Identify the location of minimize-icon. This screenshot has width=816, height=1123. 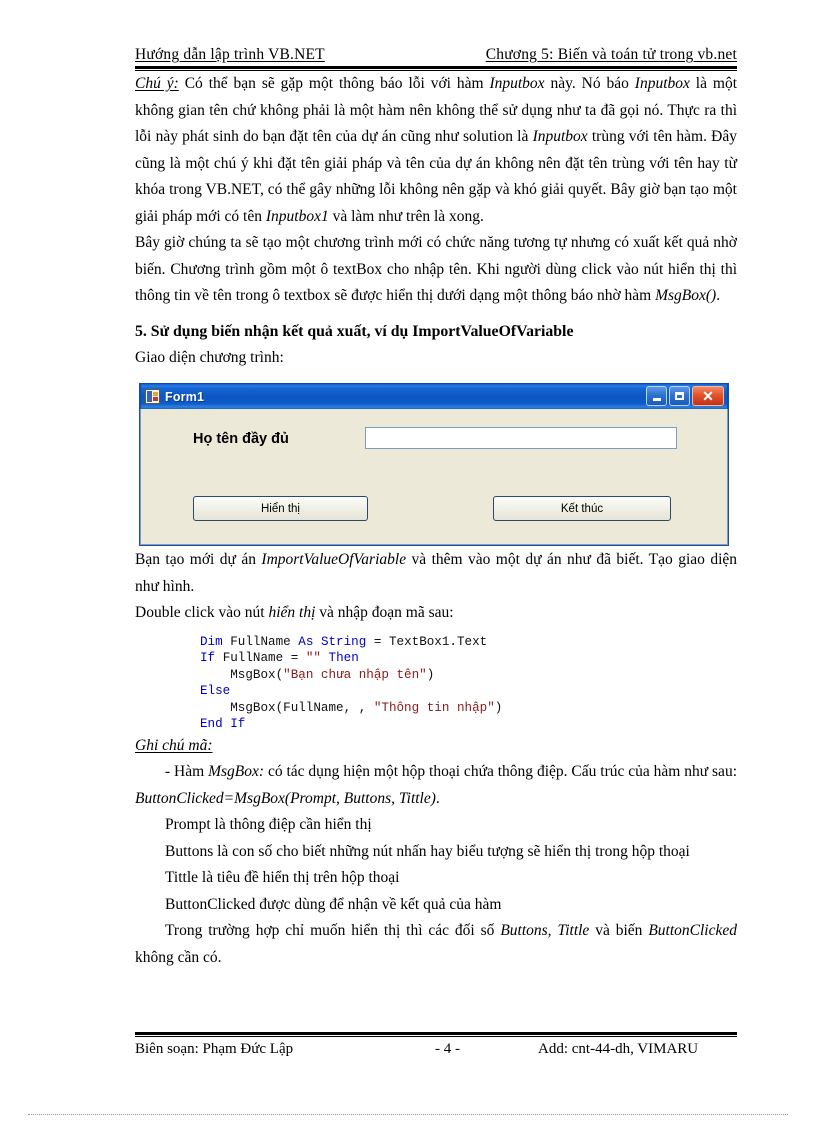
(656, 399).